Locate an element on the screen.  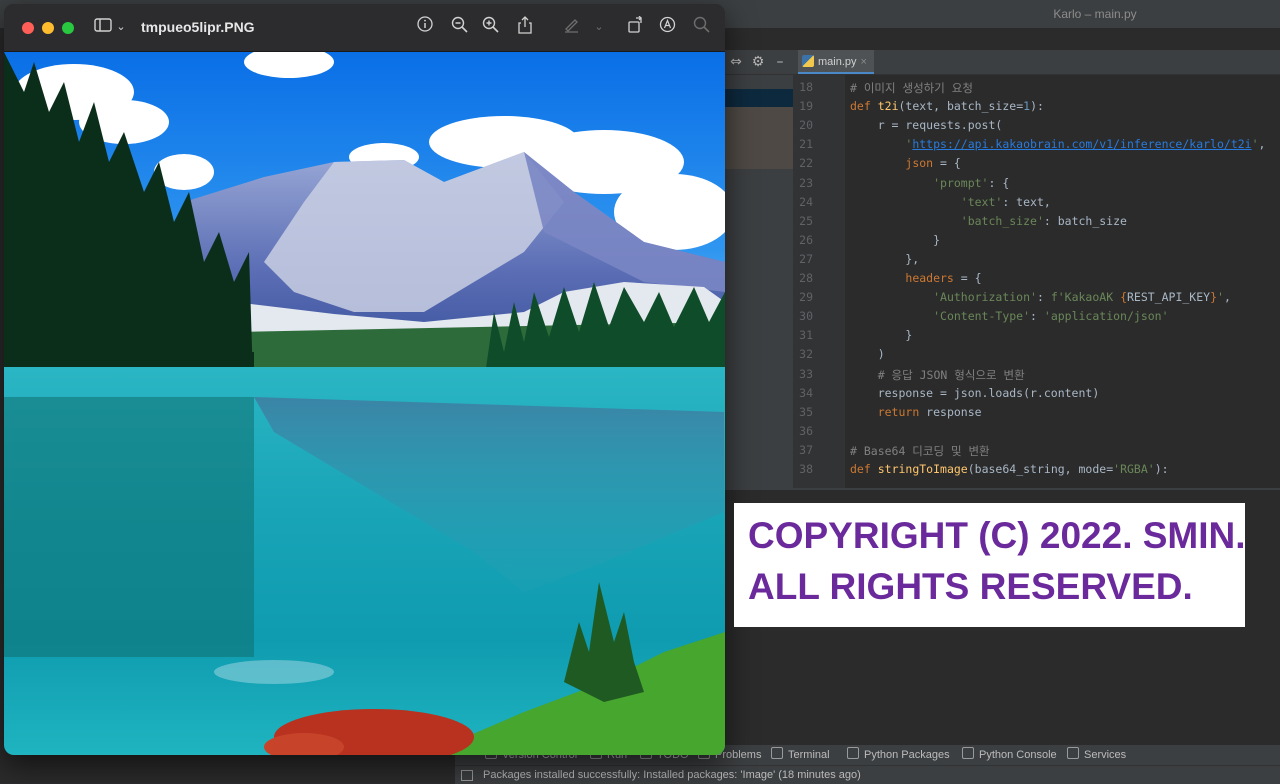
zoom-in-icon is located at coordinates (490, 27).